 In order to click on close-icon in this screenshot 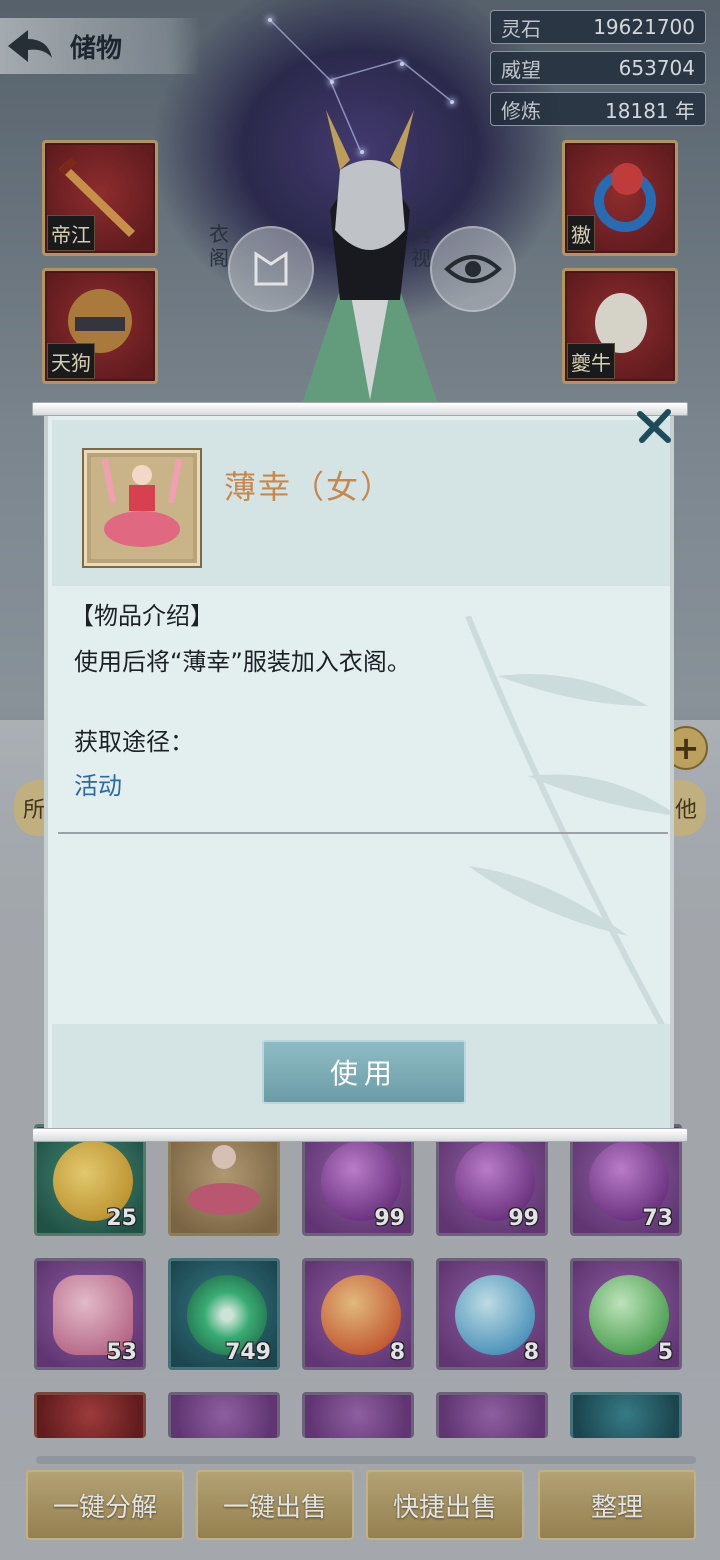, I will do `click(654, 426)`.